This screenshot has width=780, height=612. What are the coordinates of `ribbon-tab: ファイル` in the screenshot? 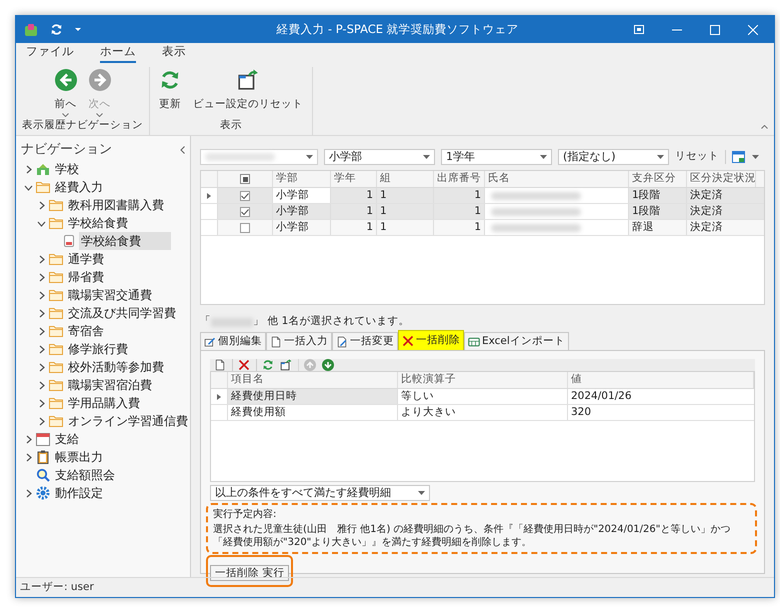 It's located at (50, 52).